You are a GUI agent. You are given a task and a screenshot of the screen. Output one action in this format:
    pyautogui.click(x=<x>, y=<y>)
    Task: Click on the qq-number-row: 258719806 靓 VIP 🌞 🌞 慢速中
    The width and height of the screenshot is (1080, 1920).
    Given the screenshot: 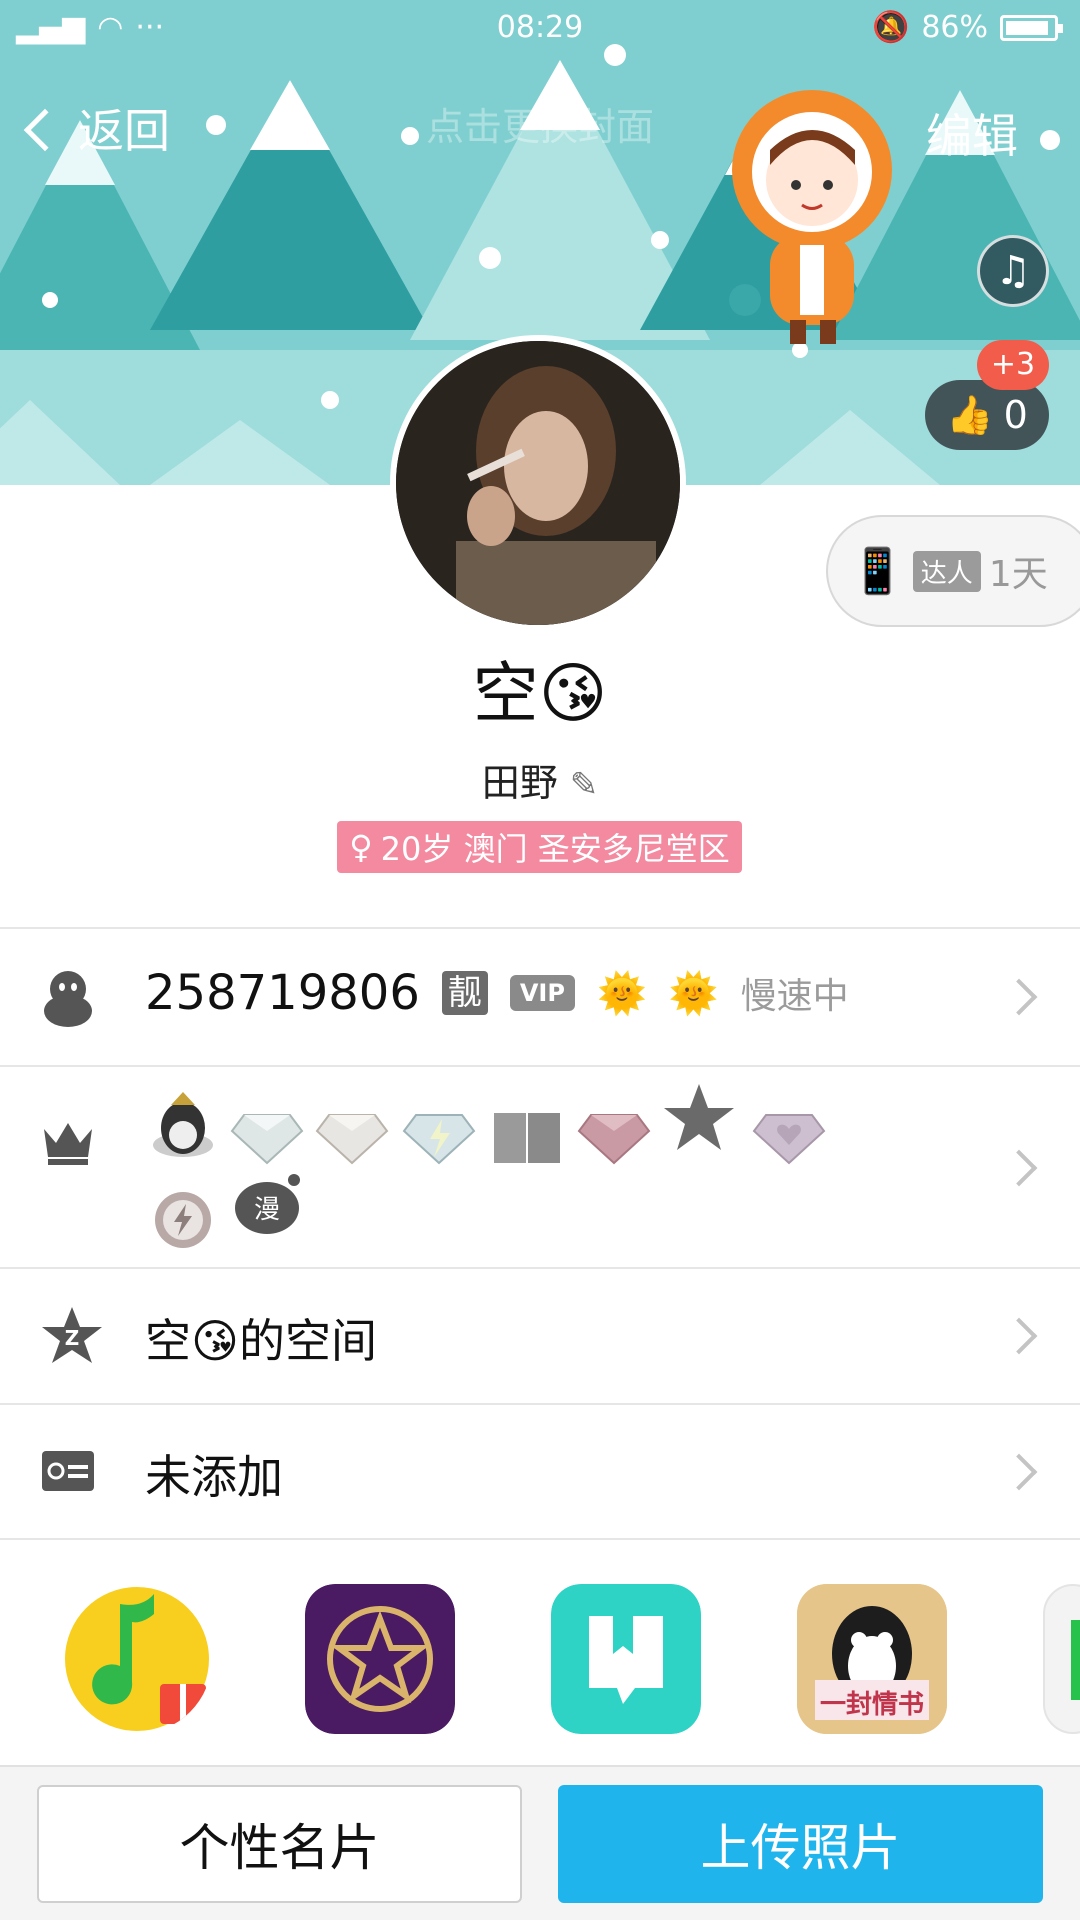 What is the action you would take?
    pyautogui.click(x=540, y=997)
    